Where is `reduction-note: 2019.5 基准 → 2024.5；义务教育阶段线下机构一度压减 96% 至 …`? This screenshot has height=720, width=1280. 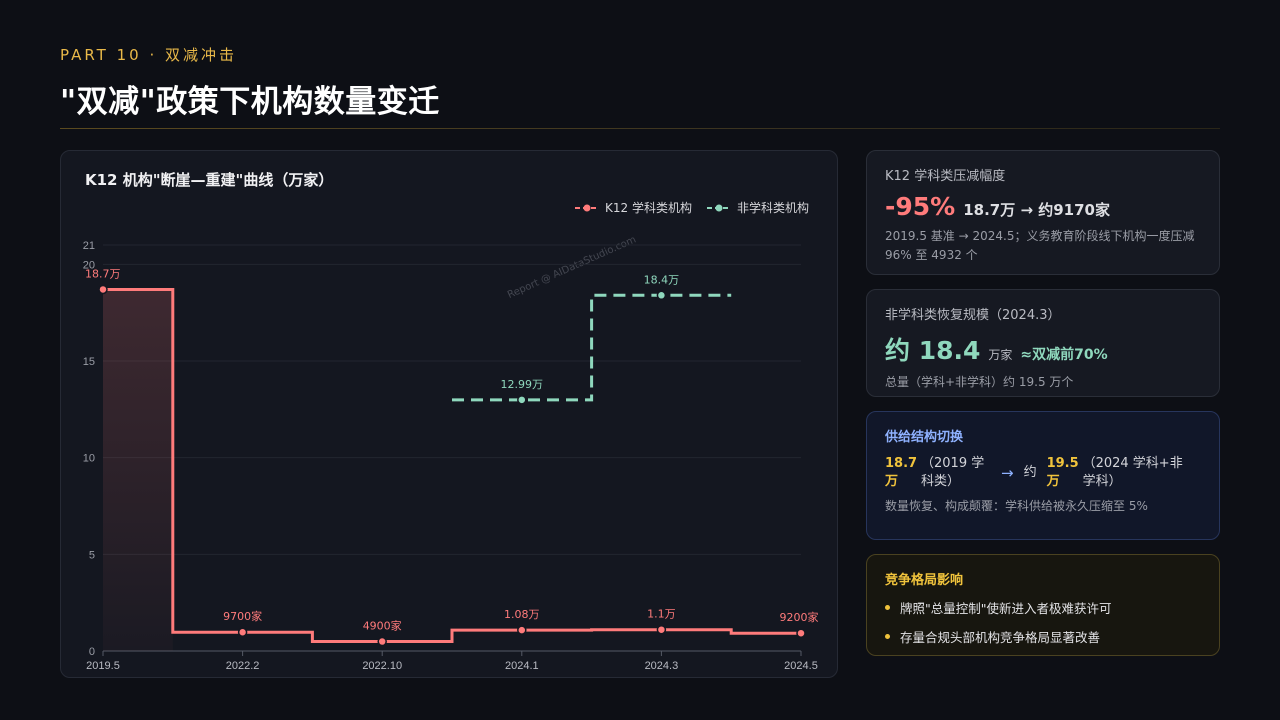
reduction-note: 2019.5 基准 → 2024.5；义务教育阶段线下机构一度压减 96% 至 … is located at coordinates (1040, 245).